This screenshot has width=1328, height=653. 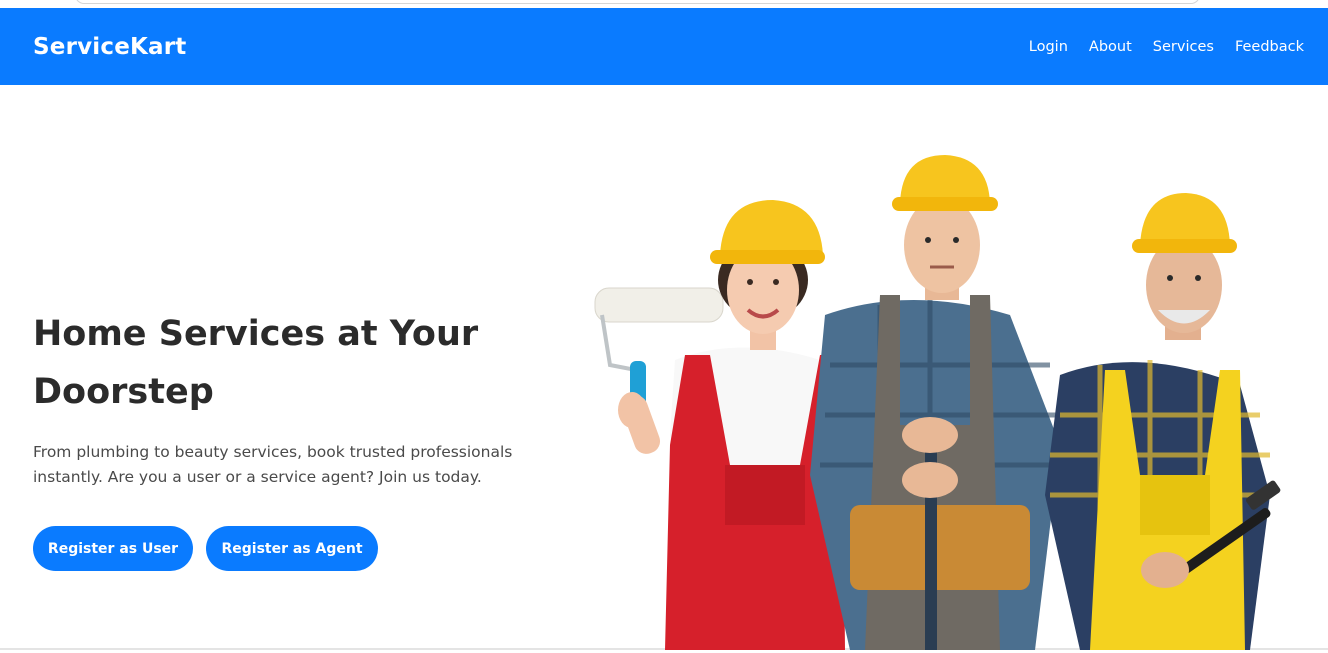 I want to click on register-user-button: Register as User, so click(x=113, y=548).